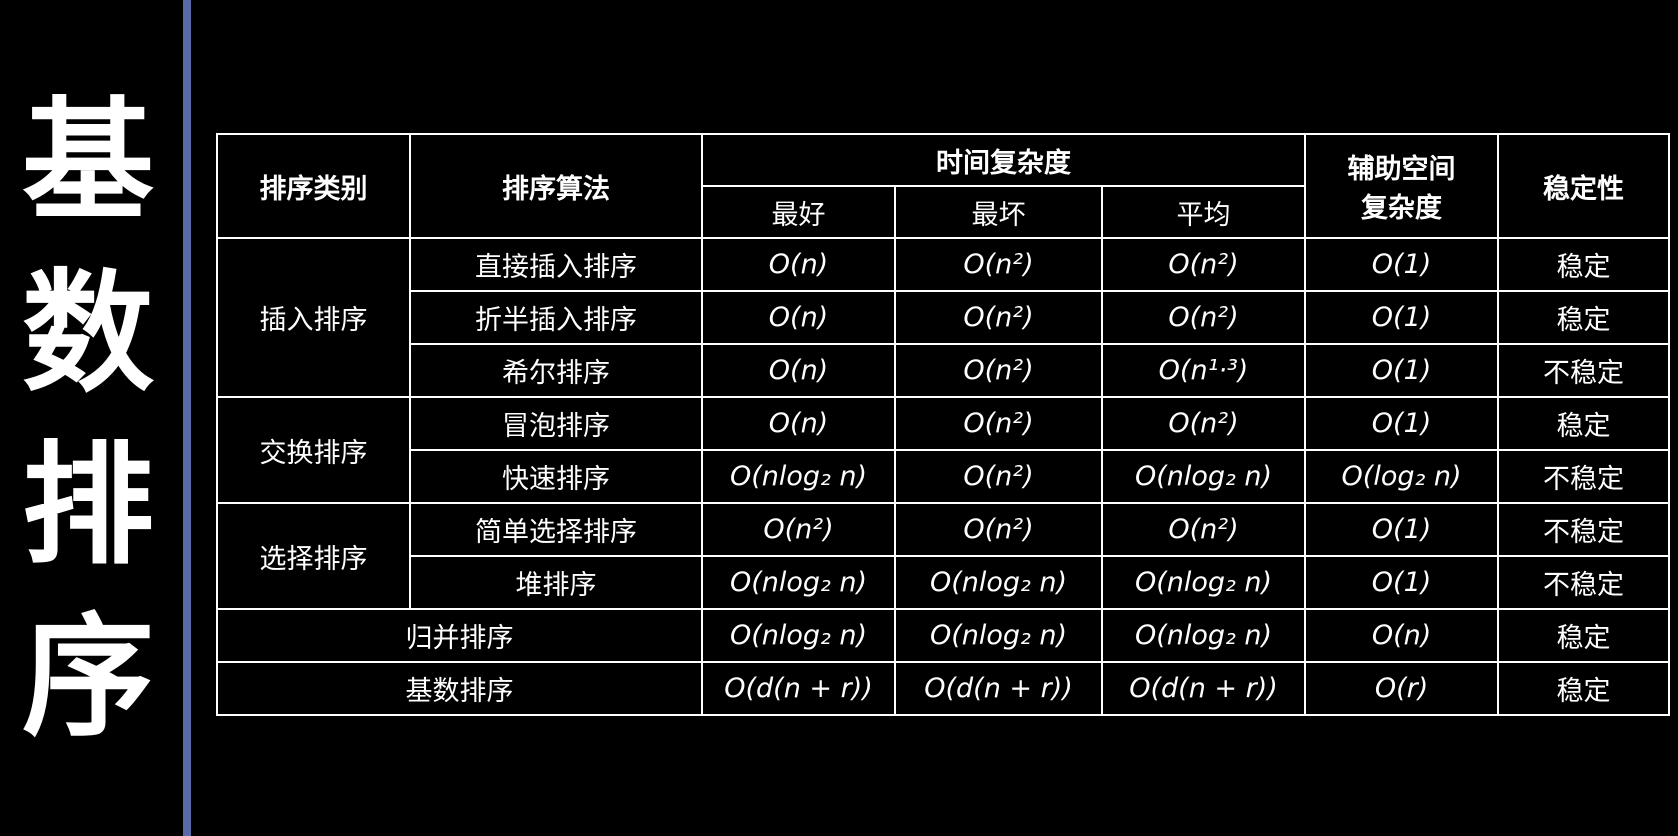 This screenshot has width=1678, height=836. I want to click on table-row: 折半插入排序 O(n) O(n²) O(n²) O(1) 稳定, so click(944, 317).